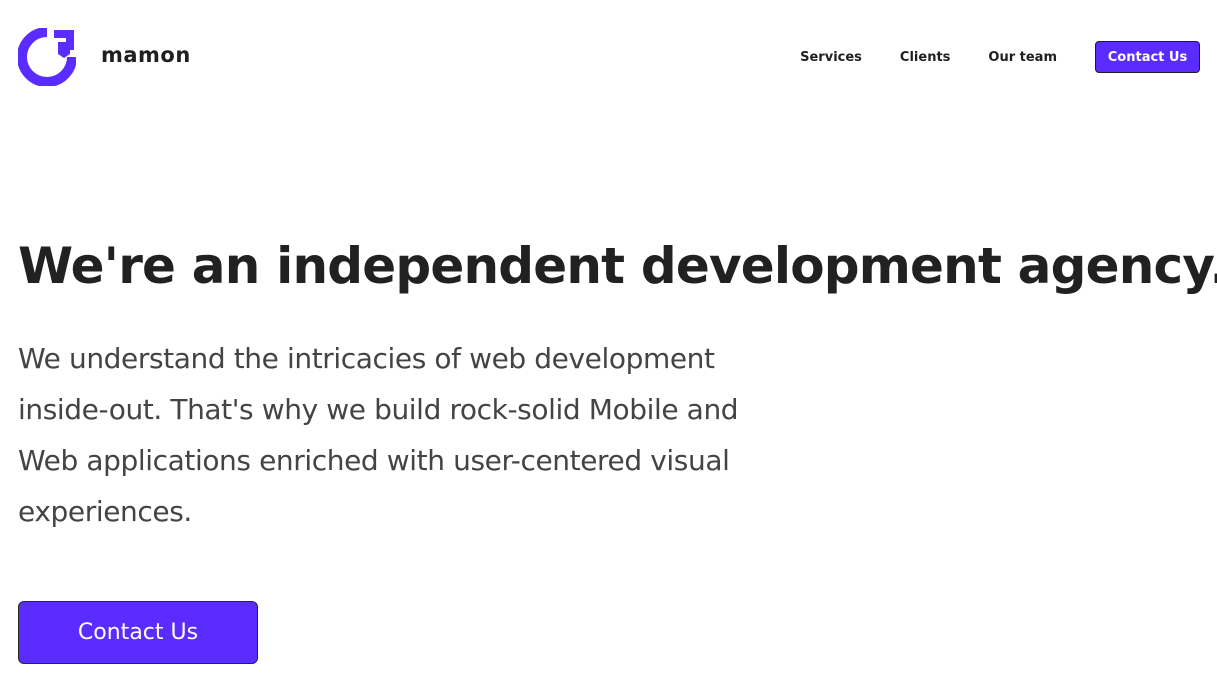 Image resolution: width=1217 pixels, height=697 pixels. I want to click on hero-contact-button: Contact Us, so click(138, 632).